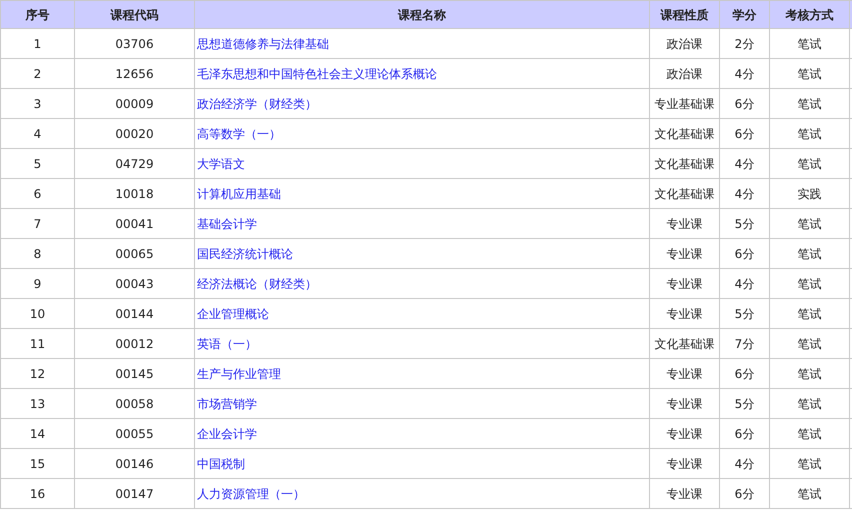 The image size is (852, 512). Describe the element at coordinates (221, 463) in the screenshot. I see `course-link: 中国税制` at that location.